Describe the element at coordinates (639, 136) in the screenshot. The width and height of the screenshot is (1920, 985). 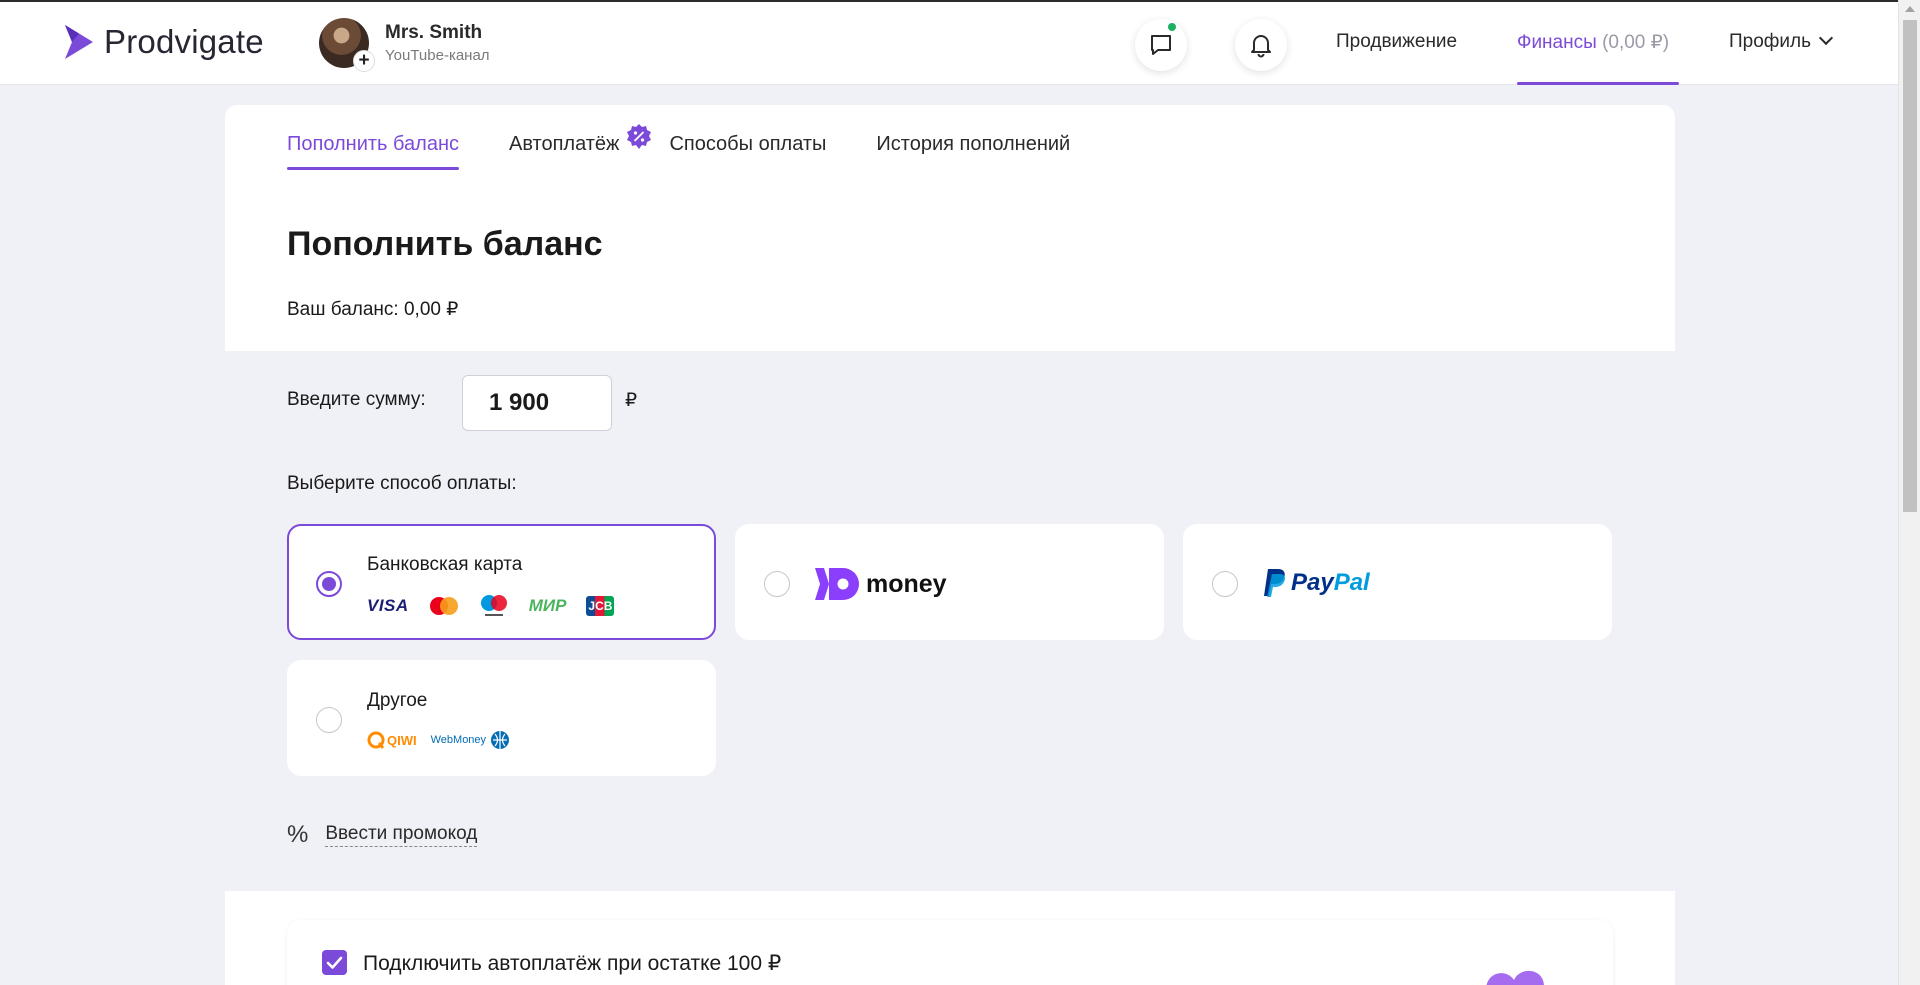
I see `percent-badge-icon` at that location.